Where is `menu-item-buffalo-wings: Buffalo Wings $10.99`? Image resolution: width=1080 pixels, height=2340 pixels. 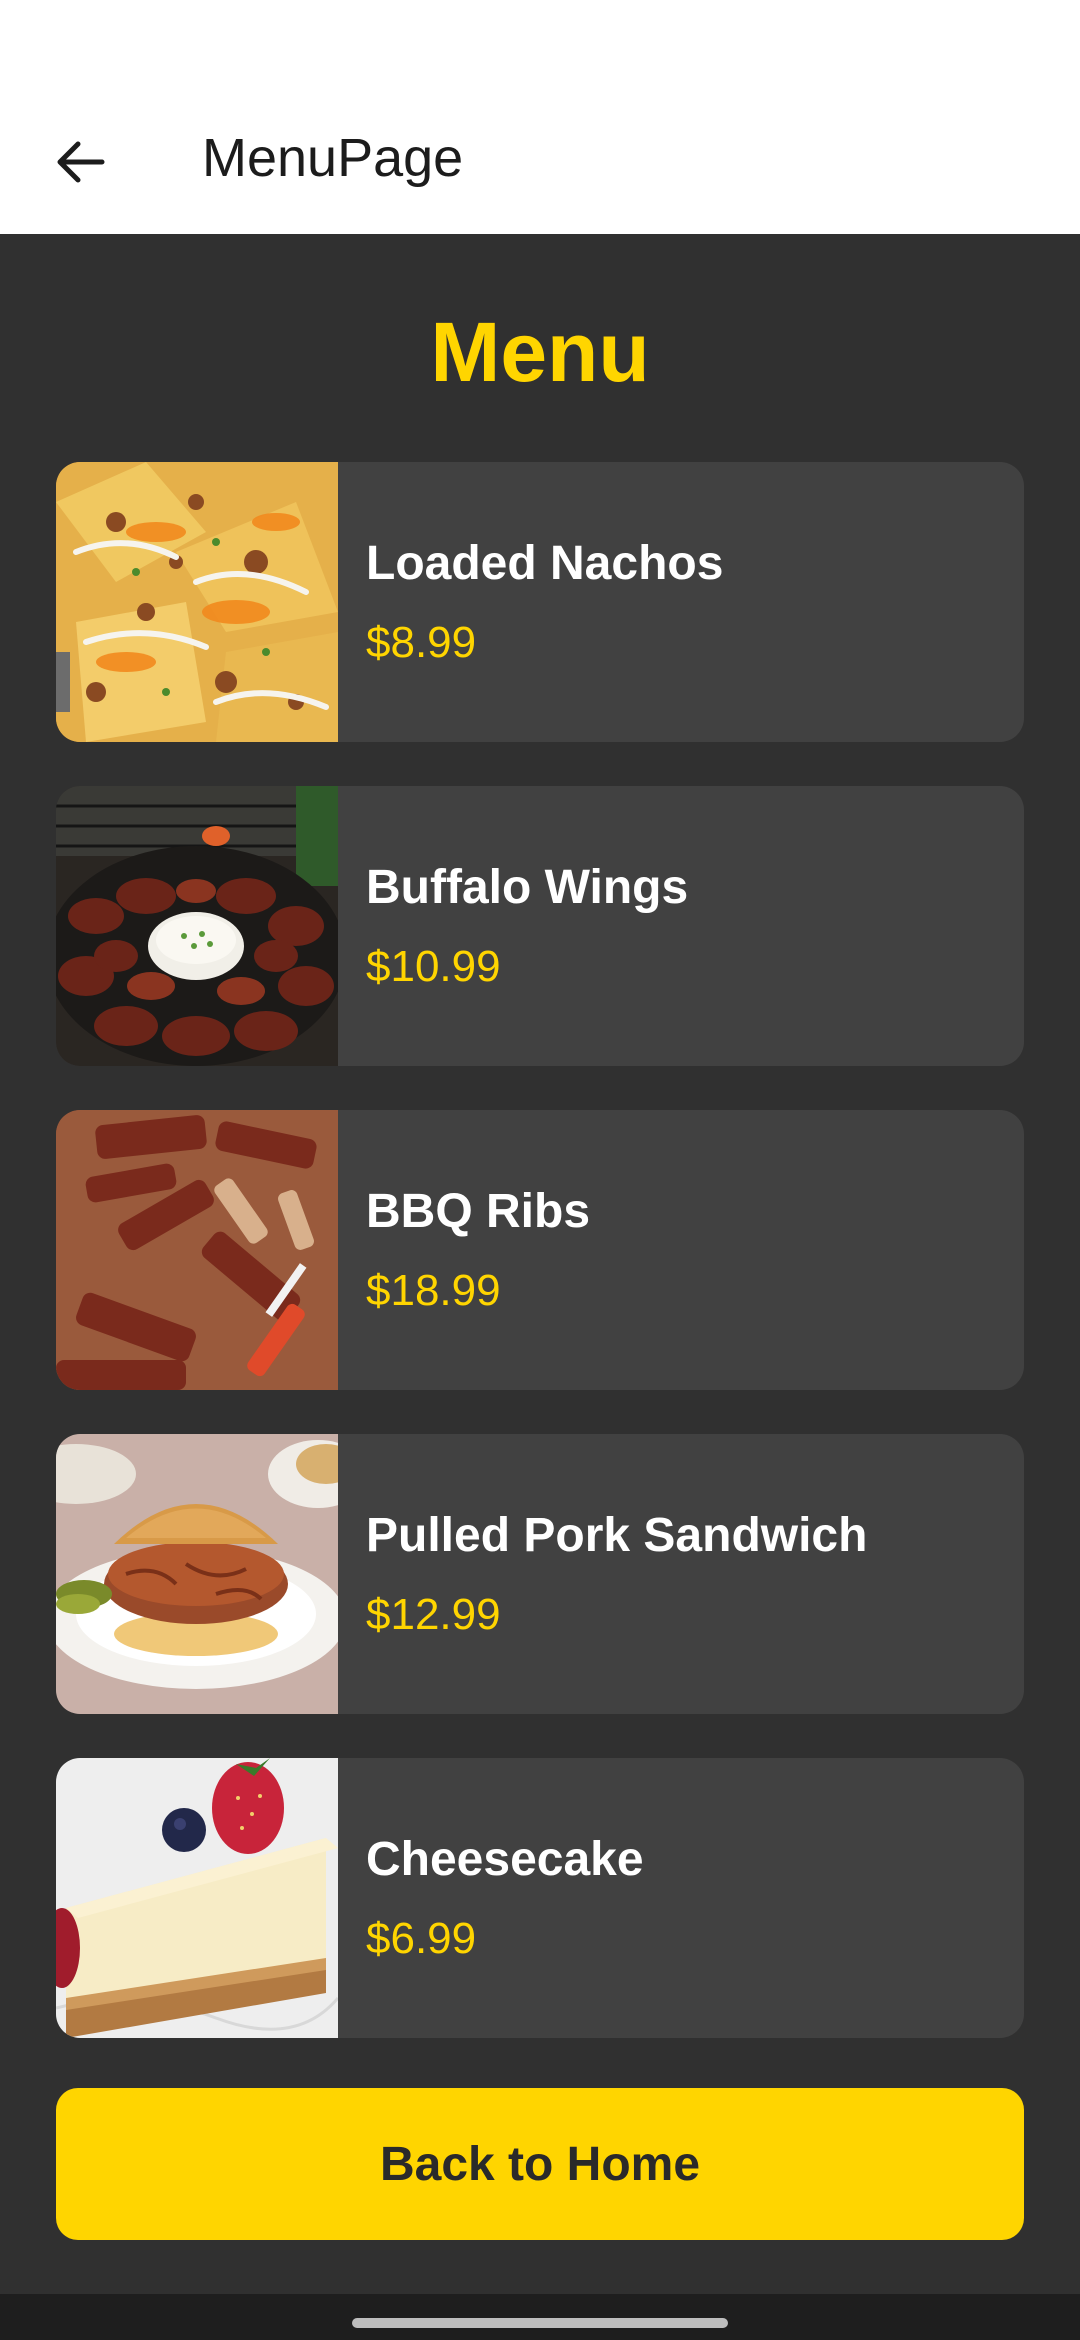 menu-item-buffalo-wings: Buffalo Wings $10.99 is located at coordinates (540, 926).